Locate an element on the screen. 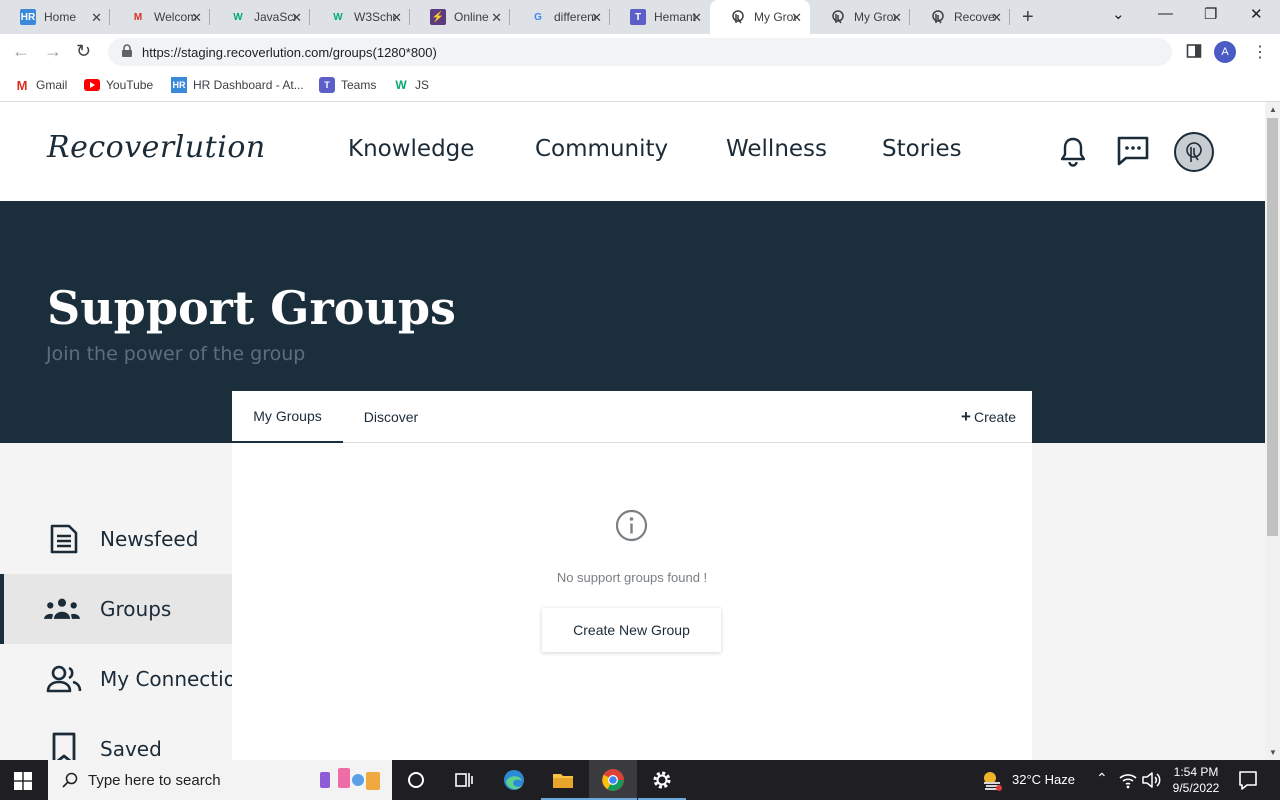  nav-knowledge: Knowledge is located at coordinates (411, 149).